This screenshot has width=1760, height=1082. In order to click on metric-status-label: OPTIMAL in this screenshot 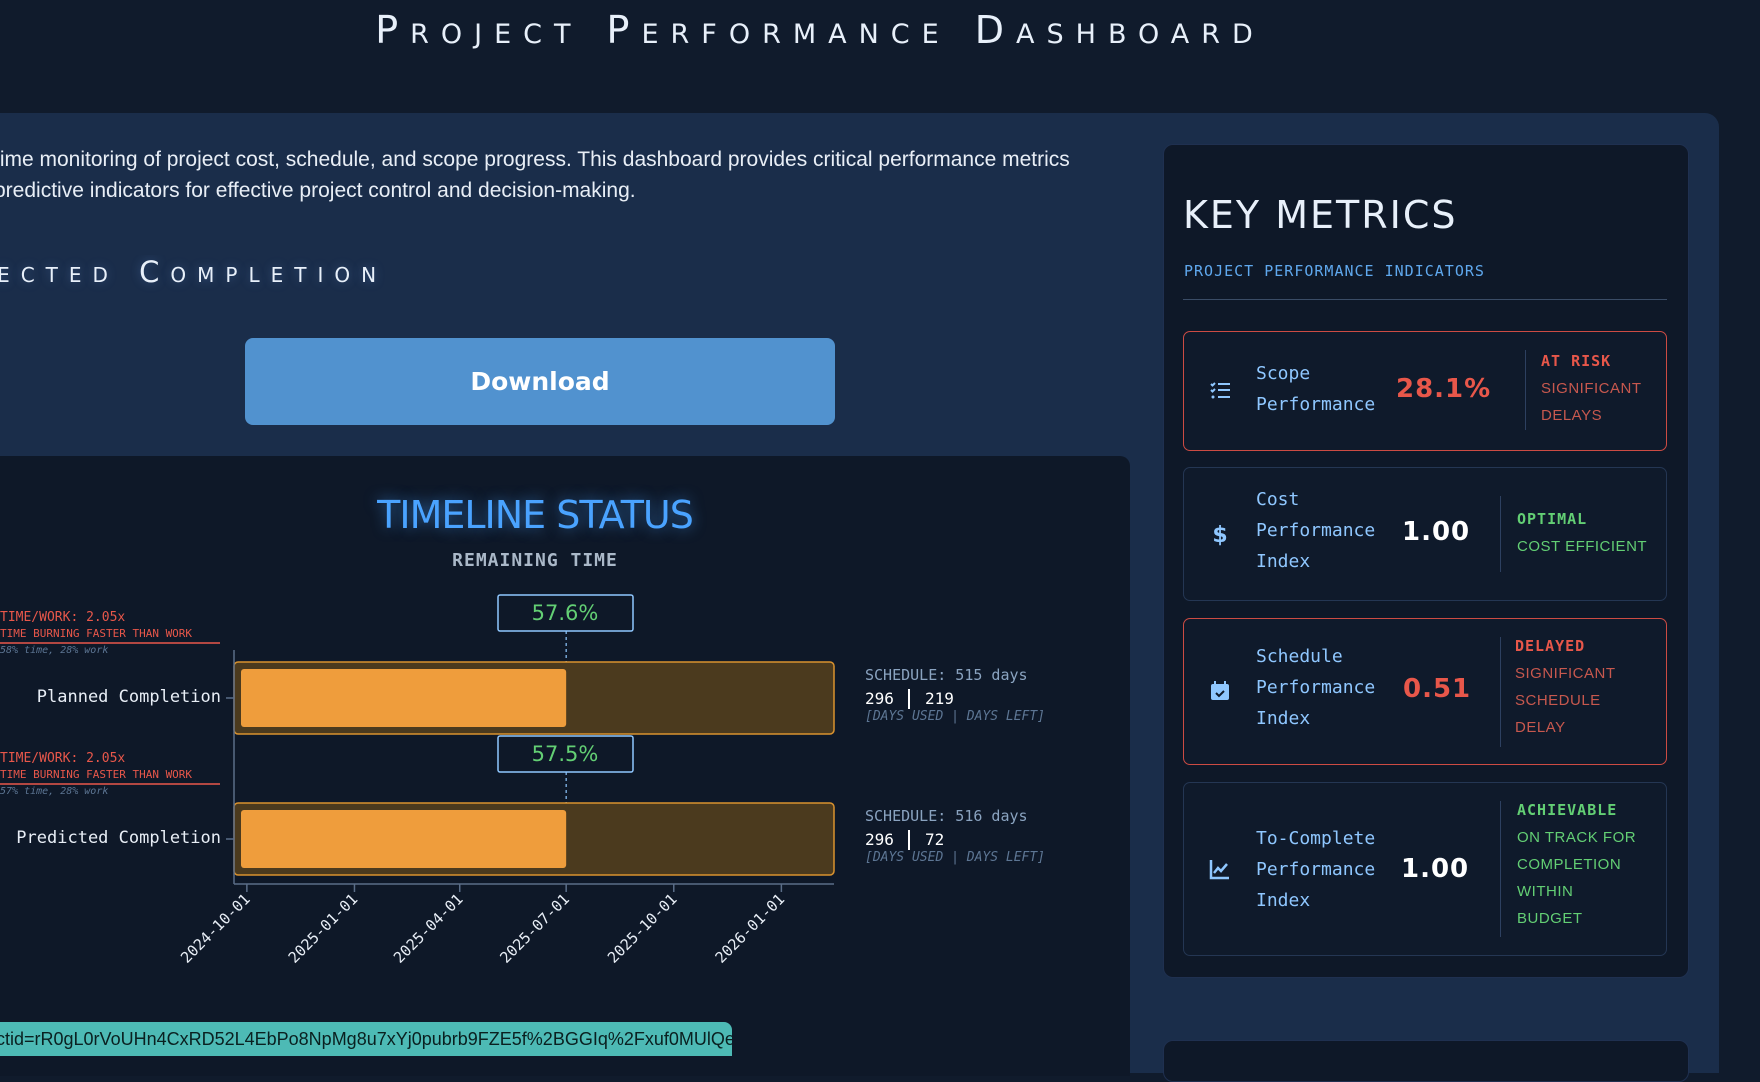, I will do `click(1552, 519)`.